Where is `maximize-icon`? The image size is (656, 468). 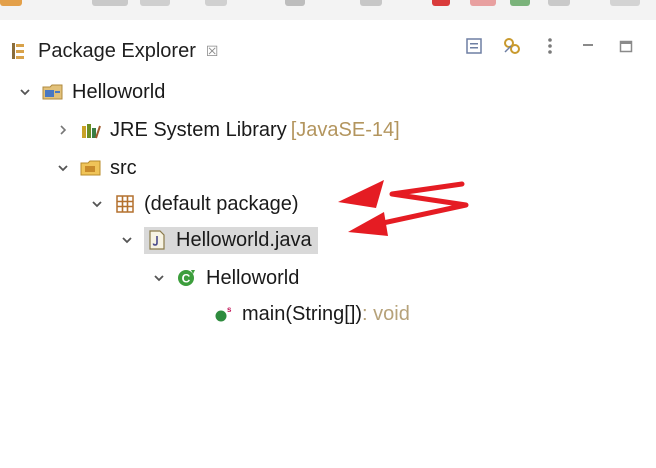 maximize-icon is located at coordinates (626, 46).